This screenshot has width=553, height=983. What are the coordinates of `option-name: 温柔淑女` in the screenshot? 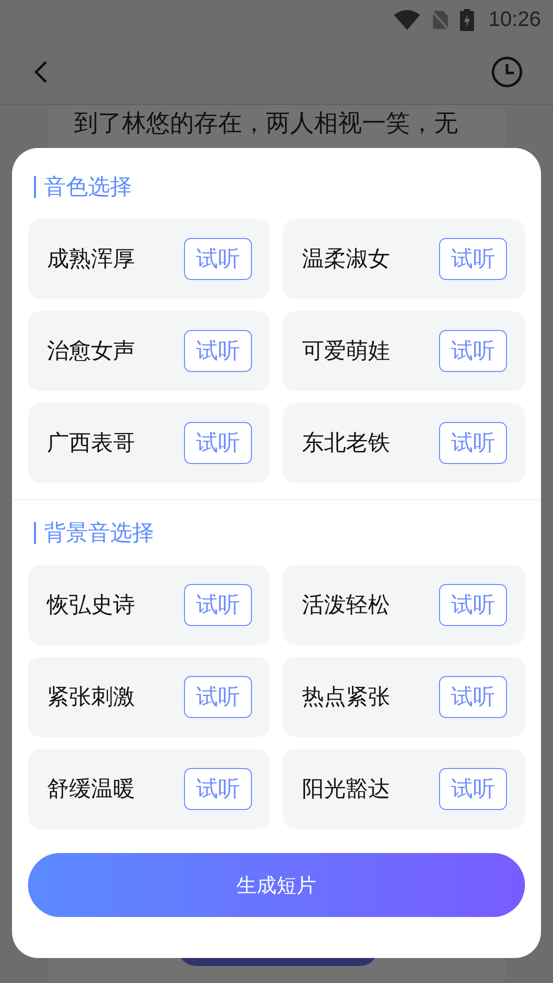 It's located at (346, 260).